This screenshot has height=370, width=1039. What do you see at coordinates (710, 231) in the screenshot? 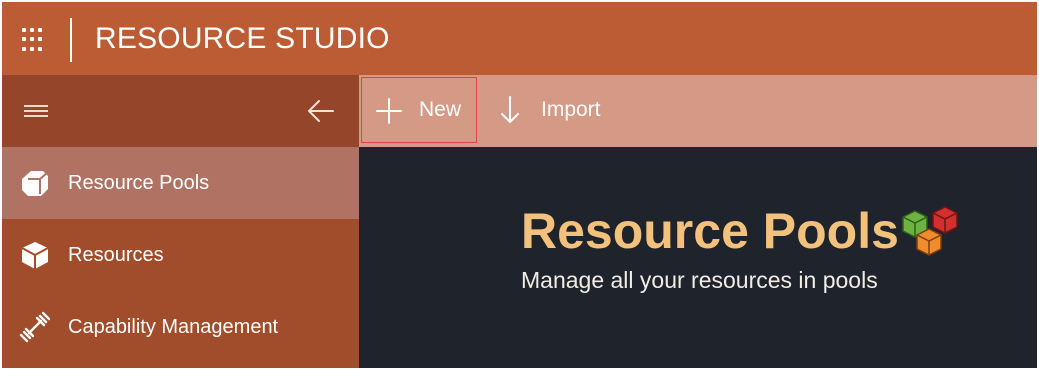
I see `page-title: Resource Pools` at bounding box center [710, 231].